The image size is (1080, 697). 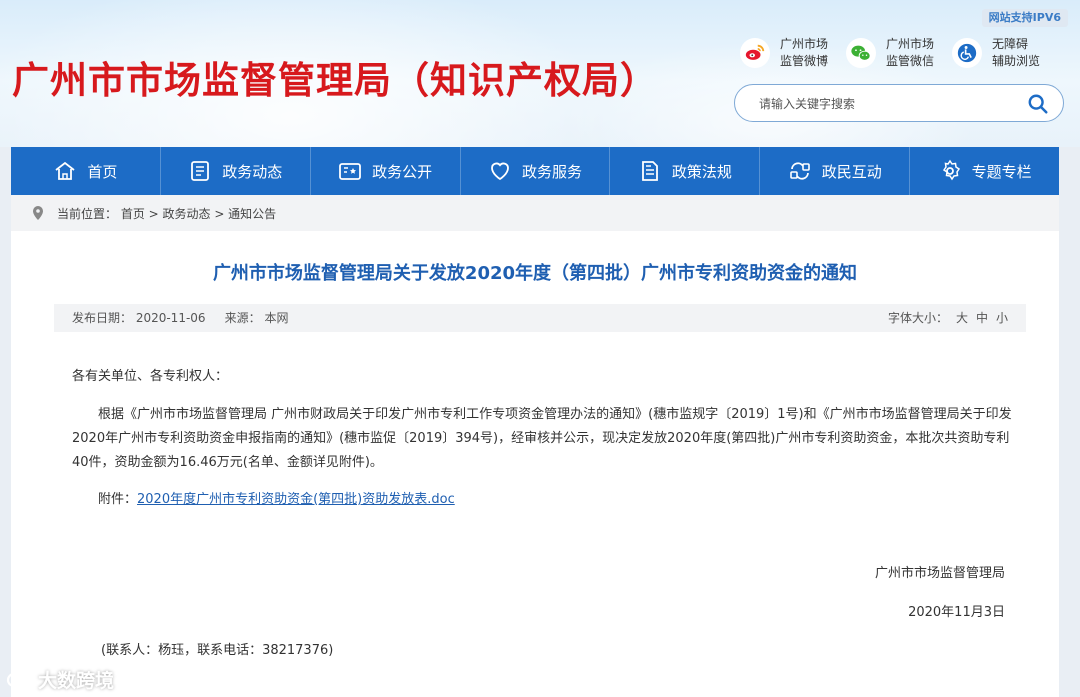 I want to click on document-icon, so click(x=649, y=171).